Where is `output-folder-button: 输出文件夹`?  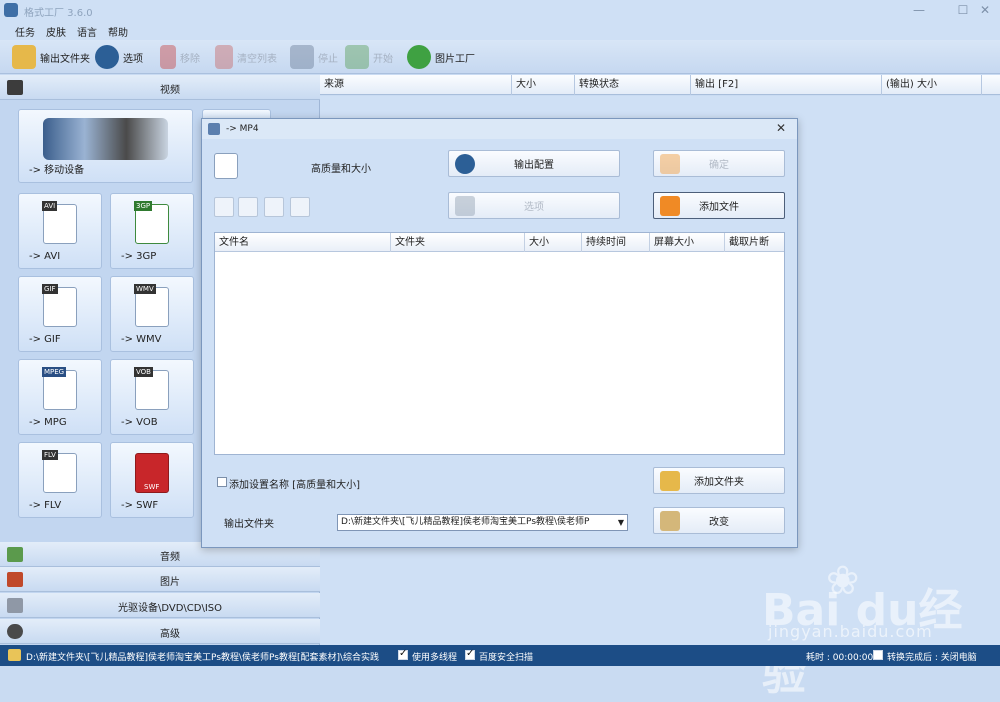 output-folder-button: 输出文件夹 is located at coordinates (51, 57).